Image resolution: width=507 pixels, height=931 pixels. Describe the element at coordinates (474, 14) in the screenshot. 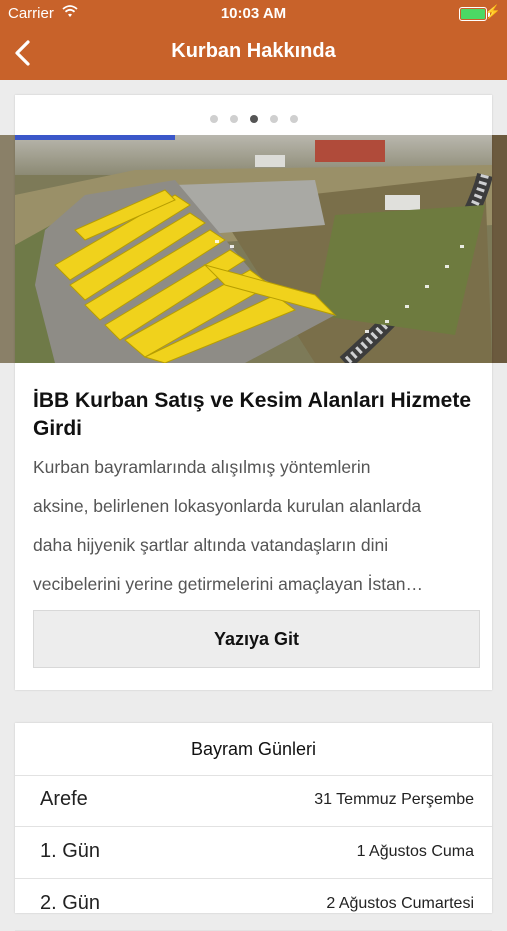

I see `battery-icon` at that location.